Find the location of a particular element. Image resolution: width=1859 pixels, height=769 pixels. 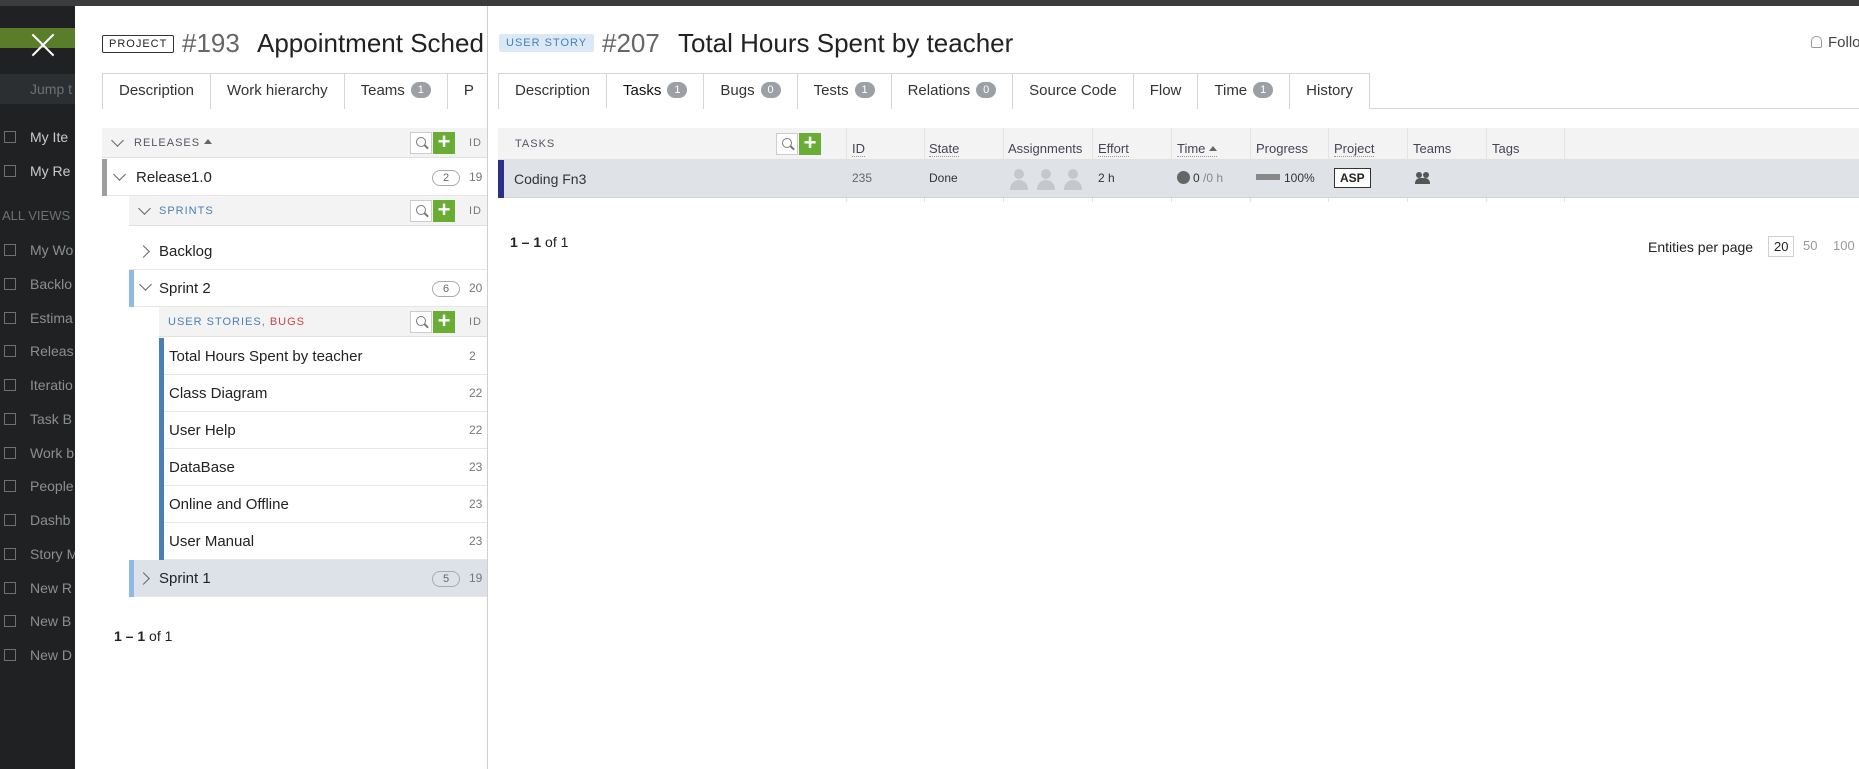

release-id: 19 is located at coordinates (476, 177).